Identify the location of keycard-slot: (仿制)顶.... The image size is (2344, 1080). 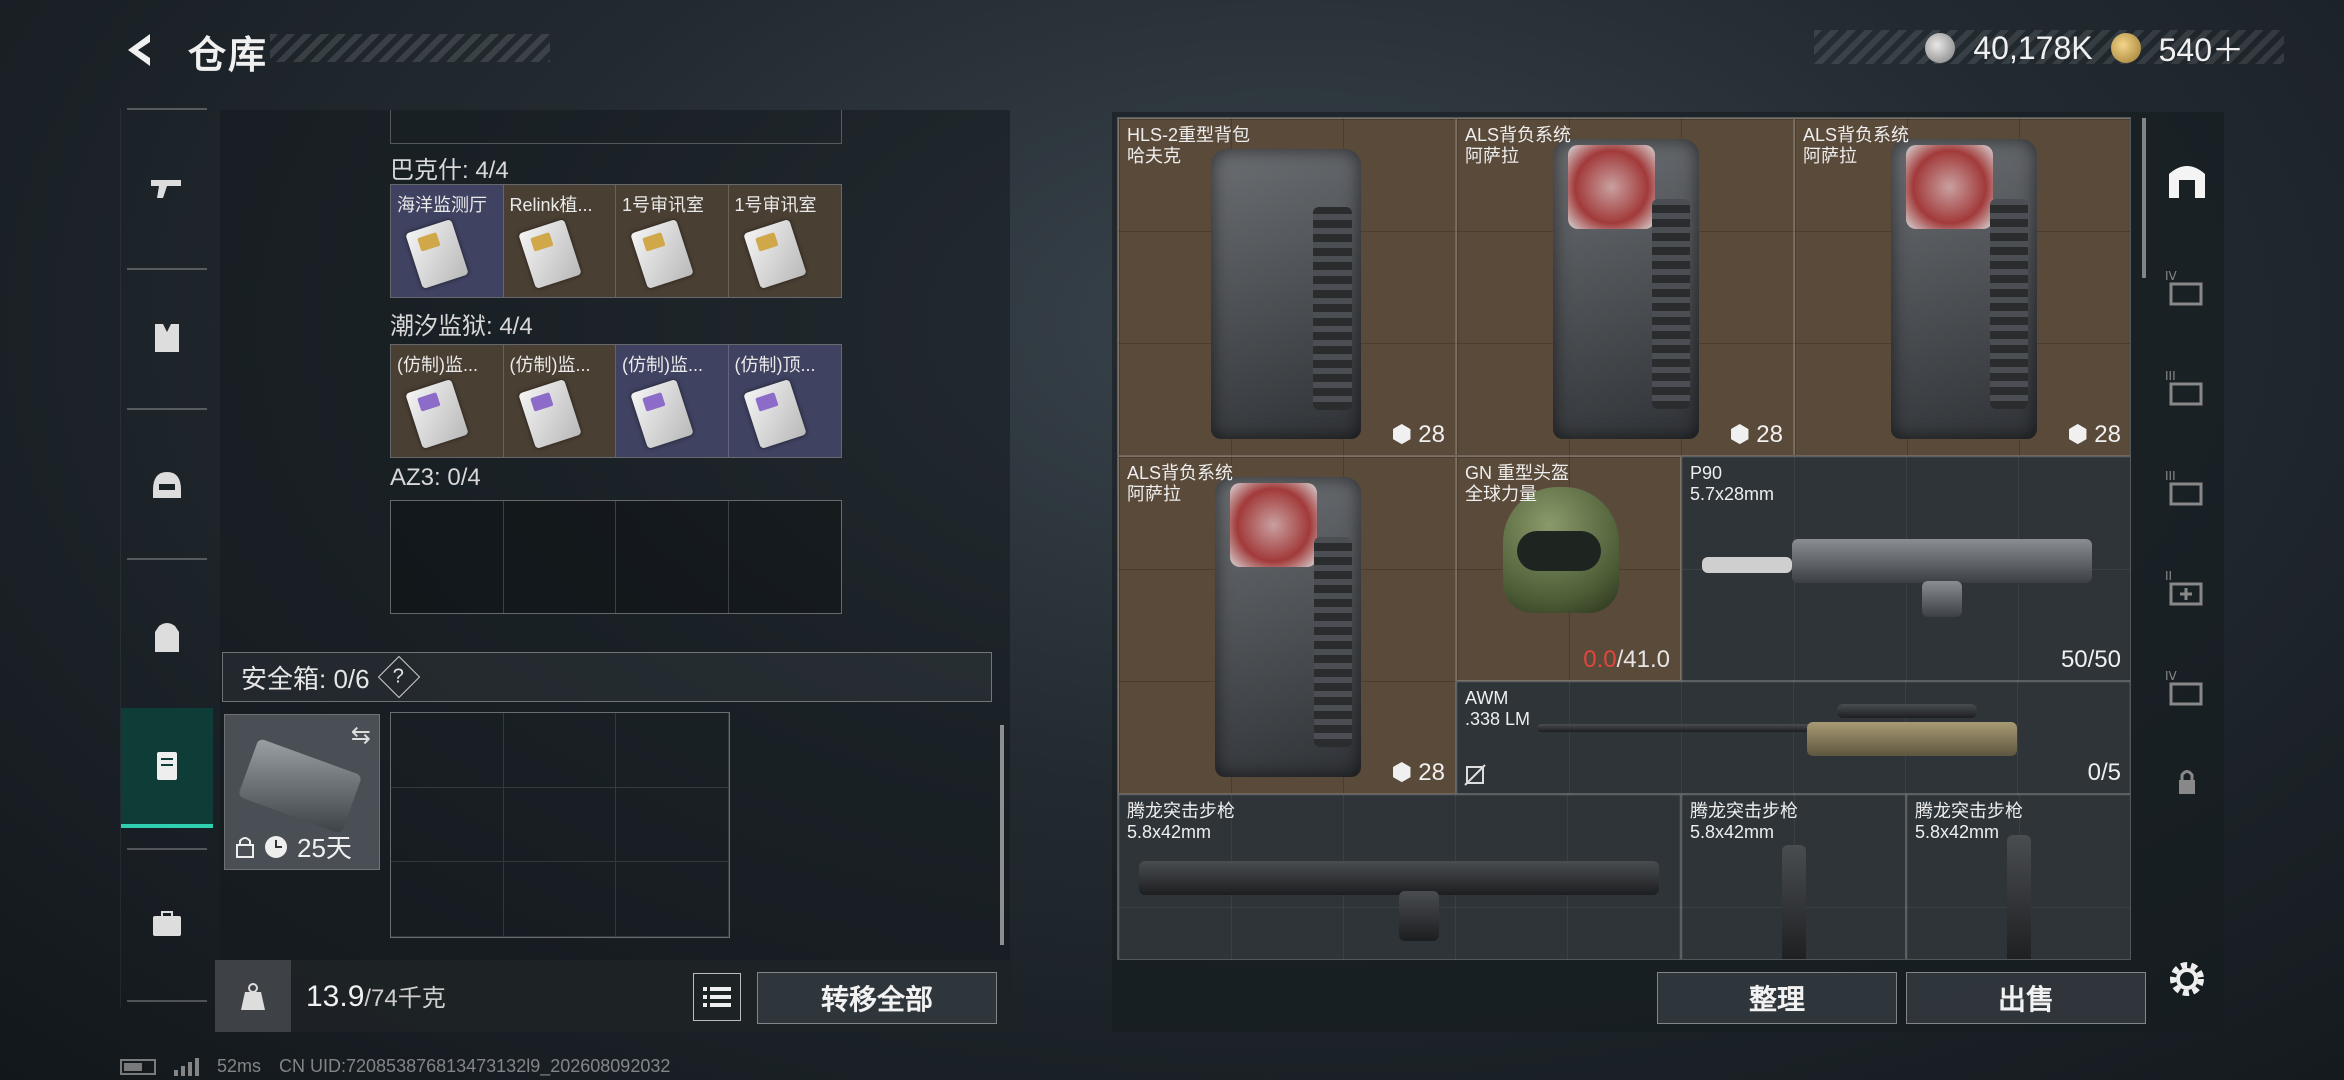
(784, 401).